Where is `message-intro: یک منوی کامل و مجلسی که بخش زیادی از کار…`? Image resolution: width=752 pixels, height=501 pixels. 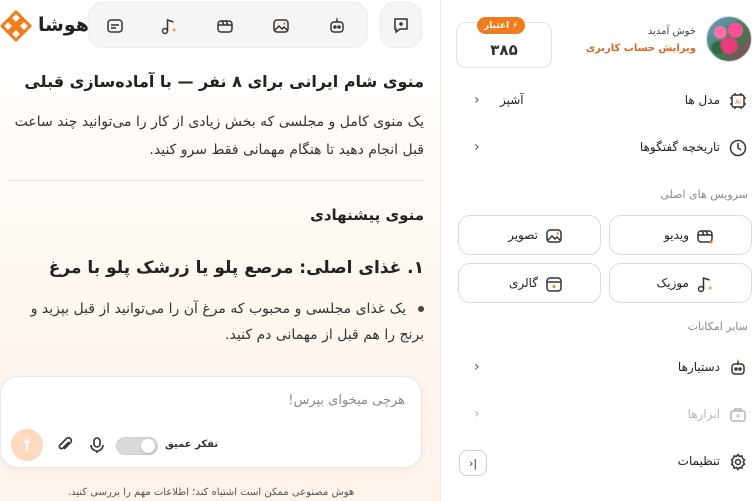 message-intro: یک منوی کامل و مجلسی که بخش زیادی از کار… is located at coordinates (219, 136).